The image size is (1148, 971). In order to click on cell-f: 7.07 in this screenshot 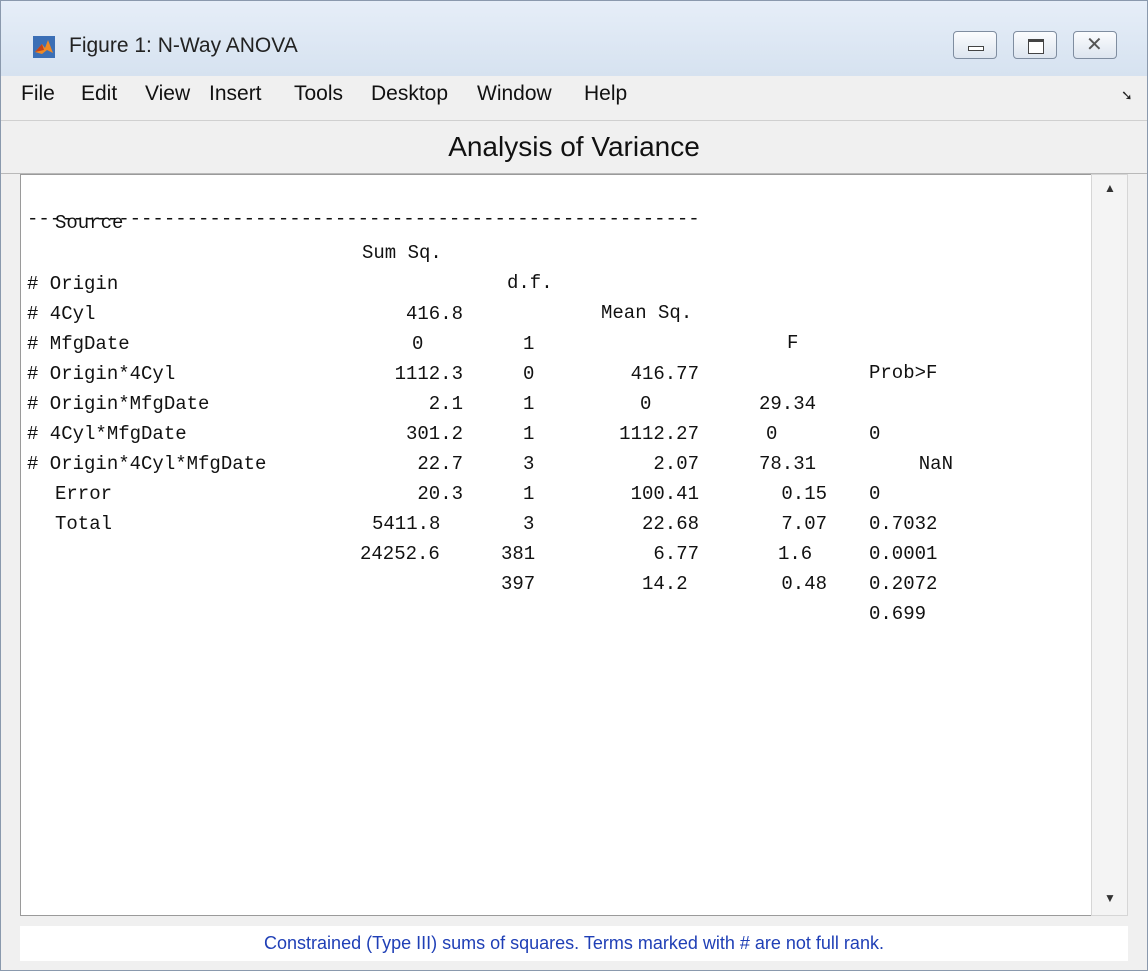, I will do `click(804, 524)`.